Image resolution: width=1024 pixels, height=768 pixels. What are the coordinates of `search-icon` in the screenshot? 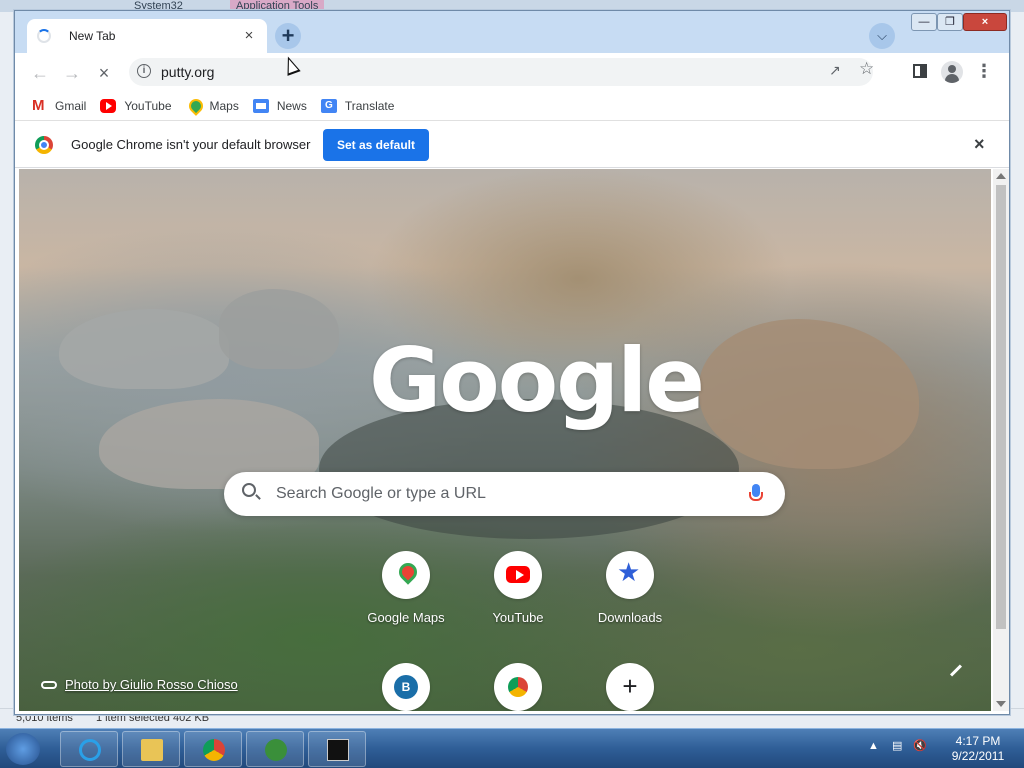 It's located at (249, 490).